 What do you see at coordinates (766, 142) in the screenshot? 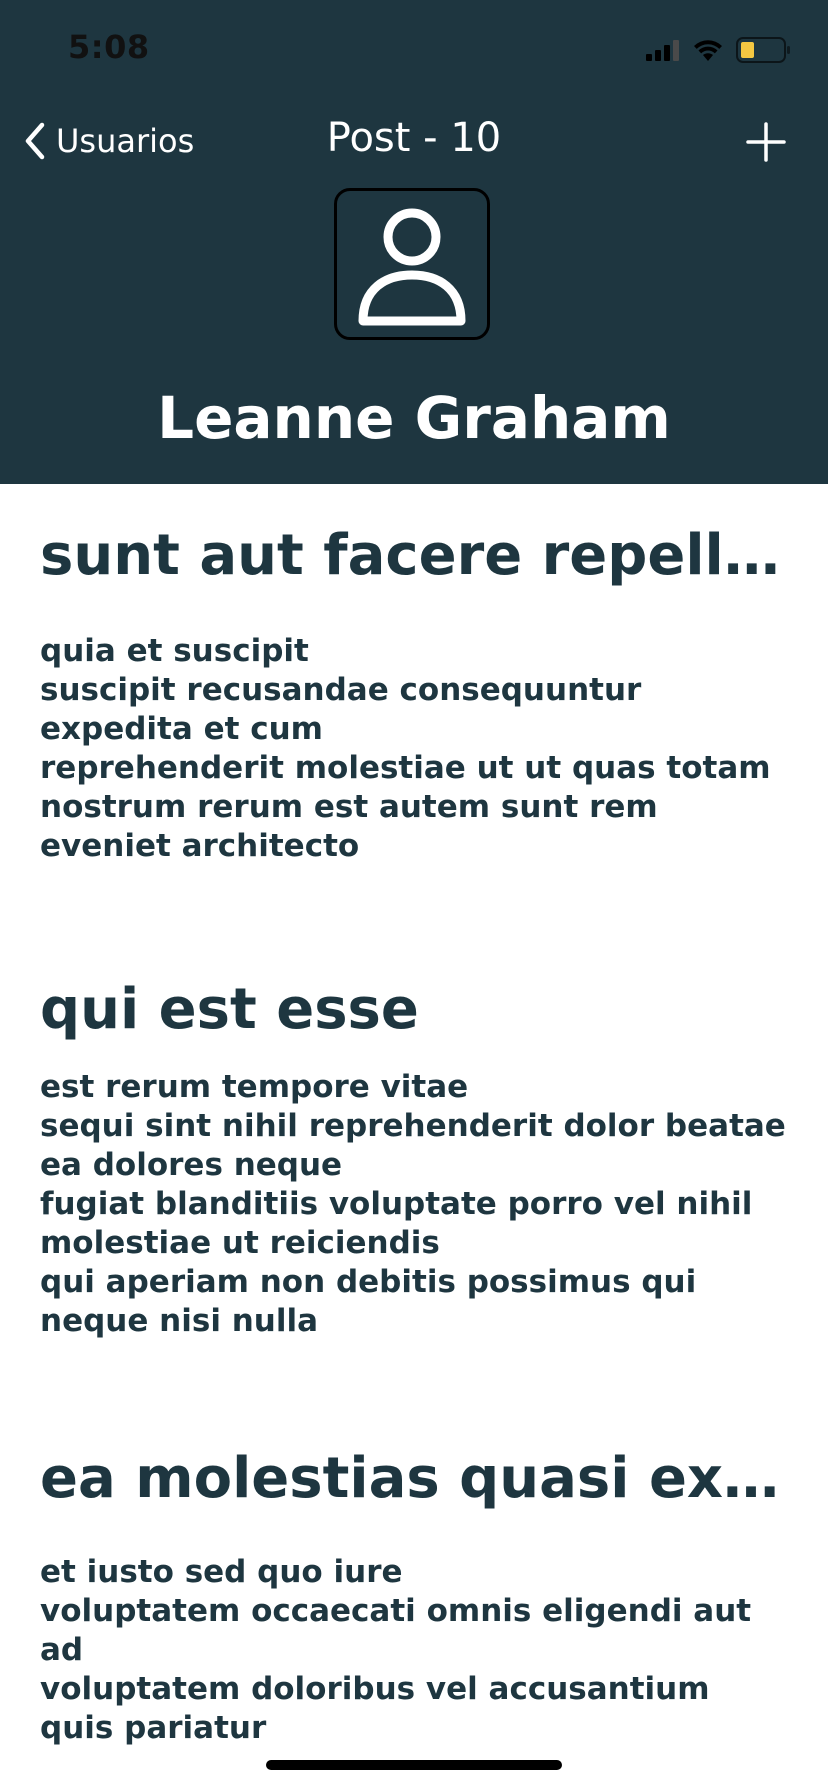
I see `plus-icon` at bounding box center [766, 142].